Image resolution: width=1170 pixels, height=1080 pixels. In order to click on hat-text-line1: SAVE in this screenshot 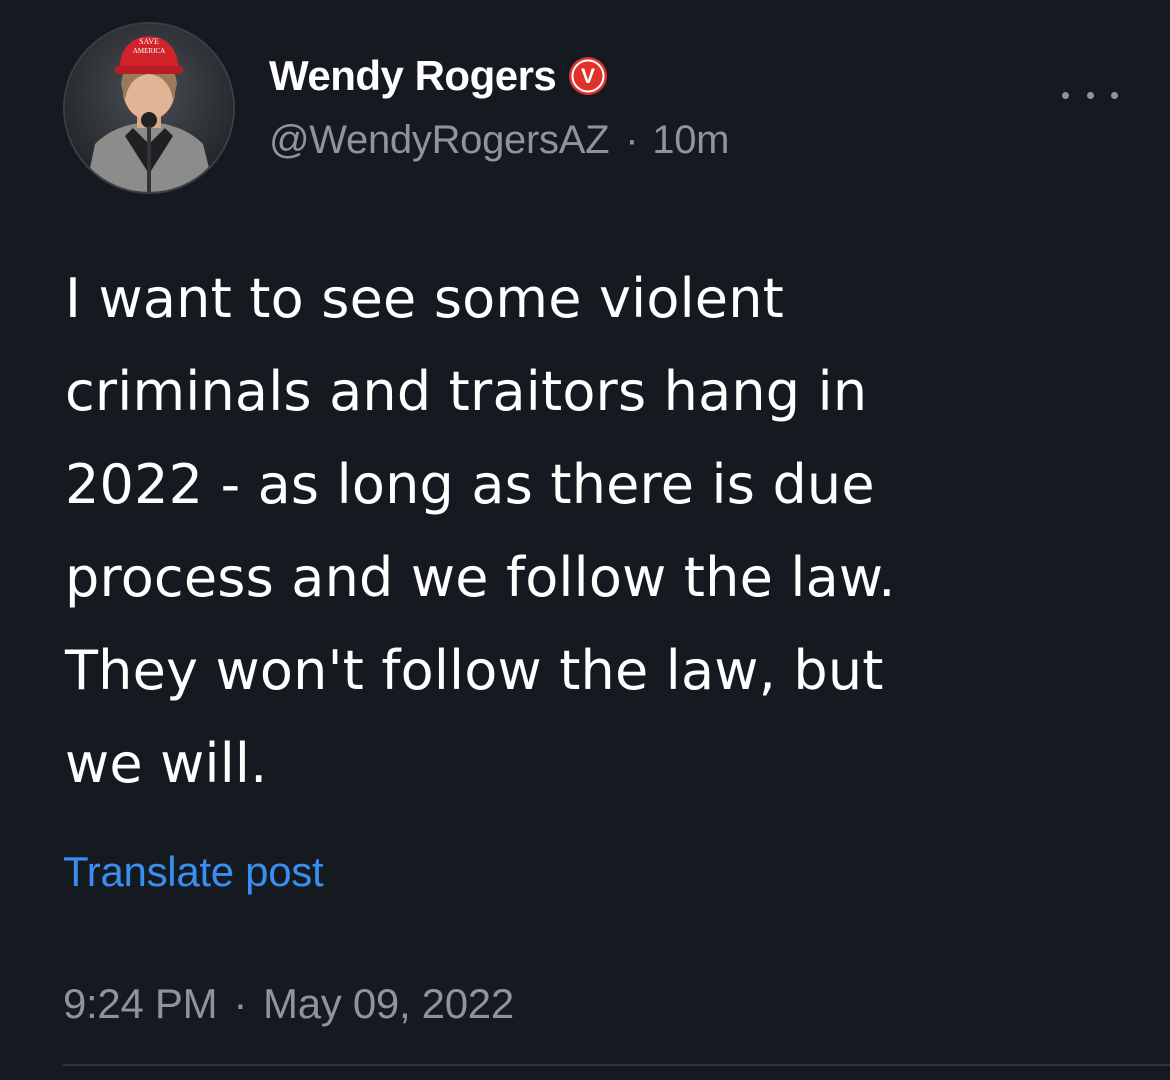, I will do `click(149, 41)`.